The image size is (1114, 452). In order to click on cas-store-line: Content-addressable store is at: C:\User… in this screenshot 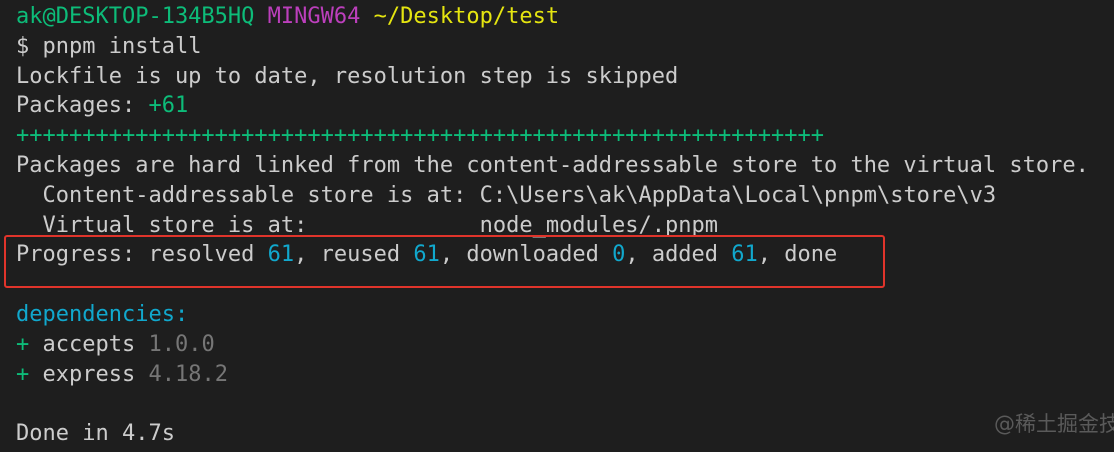, I will do `click(565, 196)`.